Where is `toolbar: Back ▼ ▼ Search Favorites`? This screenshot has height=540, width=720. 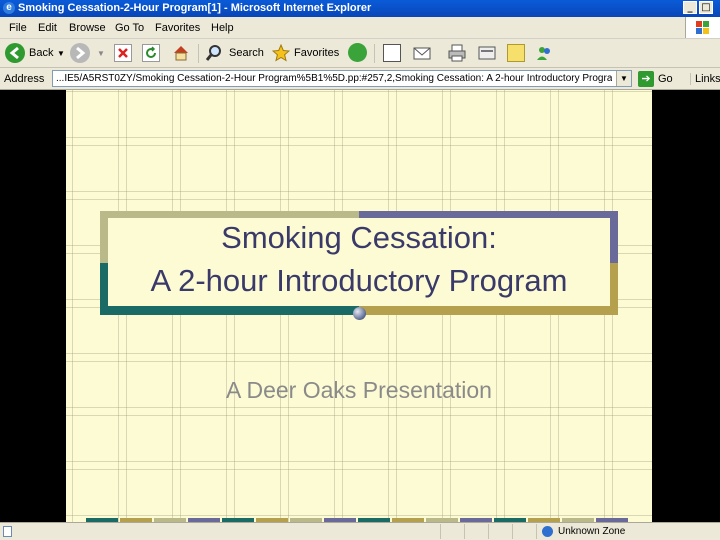 toolbar: Back ▼ ▼ Search Favorites is located at coordinates (360, 53).